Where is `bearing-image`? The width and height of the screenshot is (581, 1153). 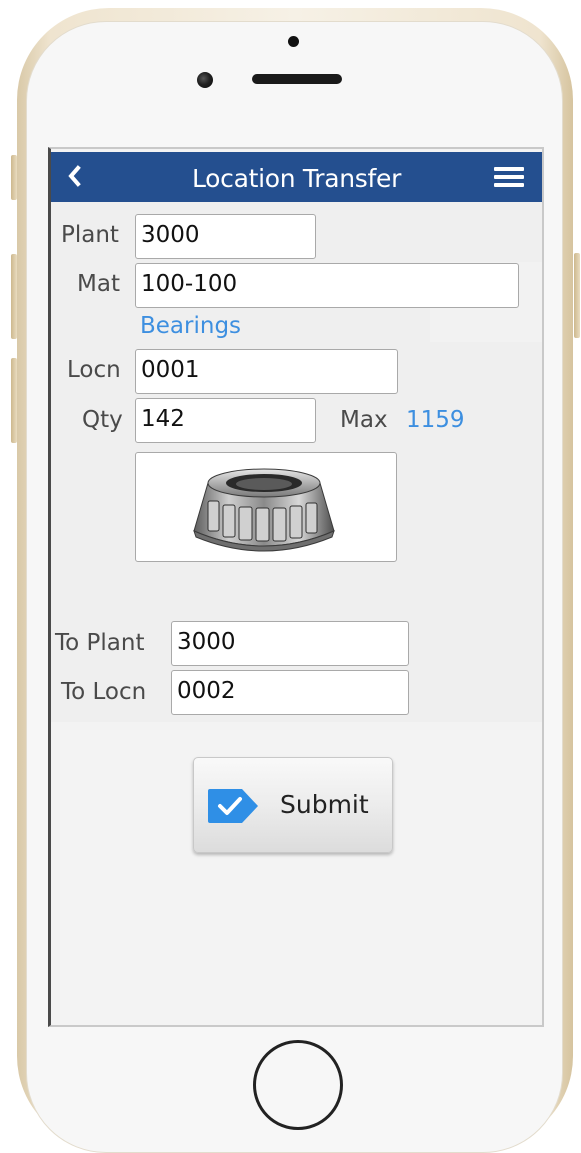
bearing-image is located at coordinates (264, 510).